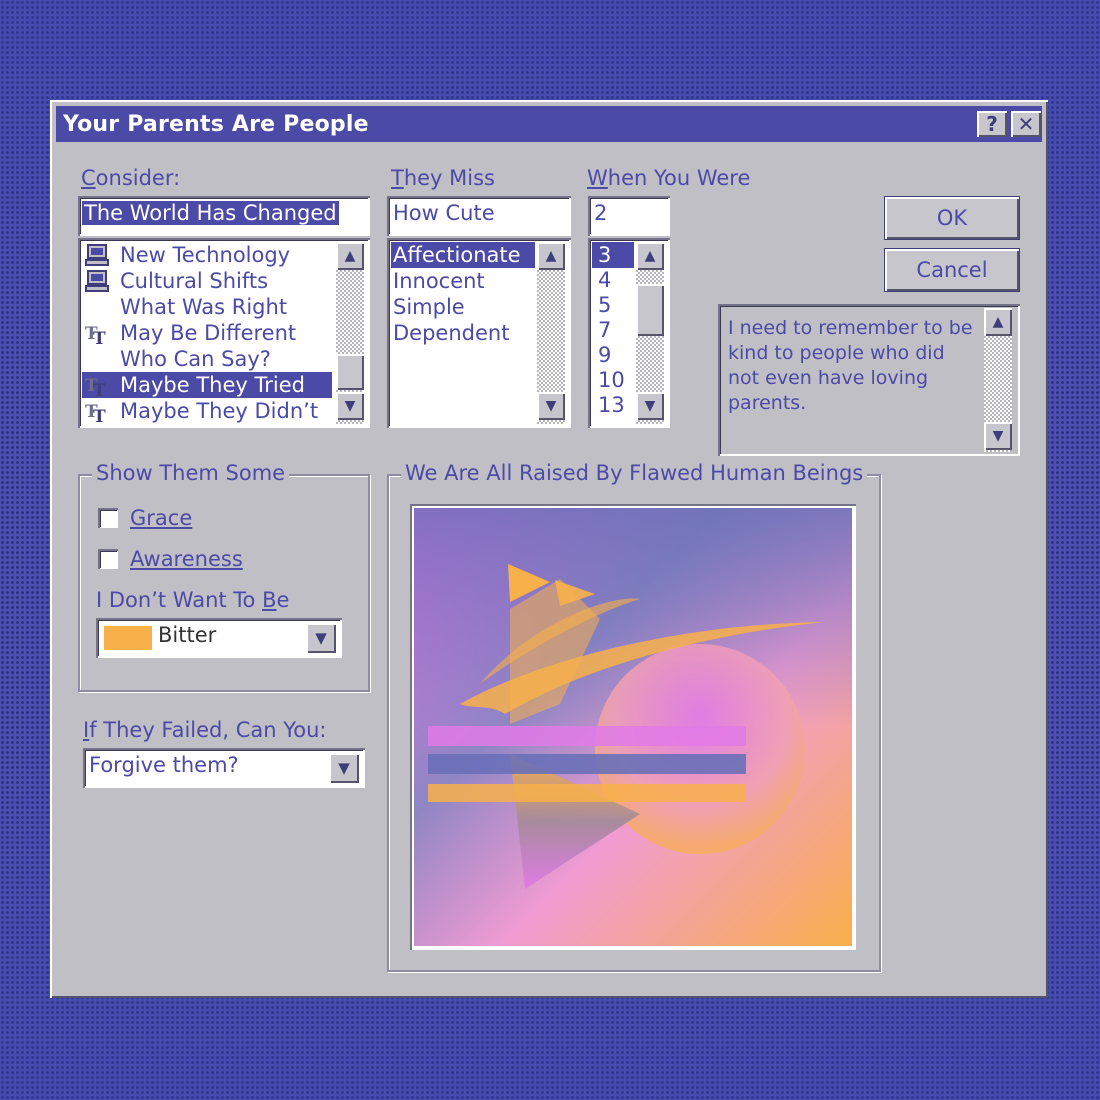 This screenshot has width=1100, height=1100. What do you see at coordinates (193, 600) in the screenshot?
I see `dont-want-label: I Don’t Want To Be` at bounding box center [193, 600].